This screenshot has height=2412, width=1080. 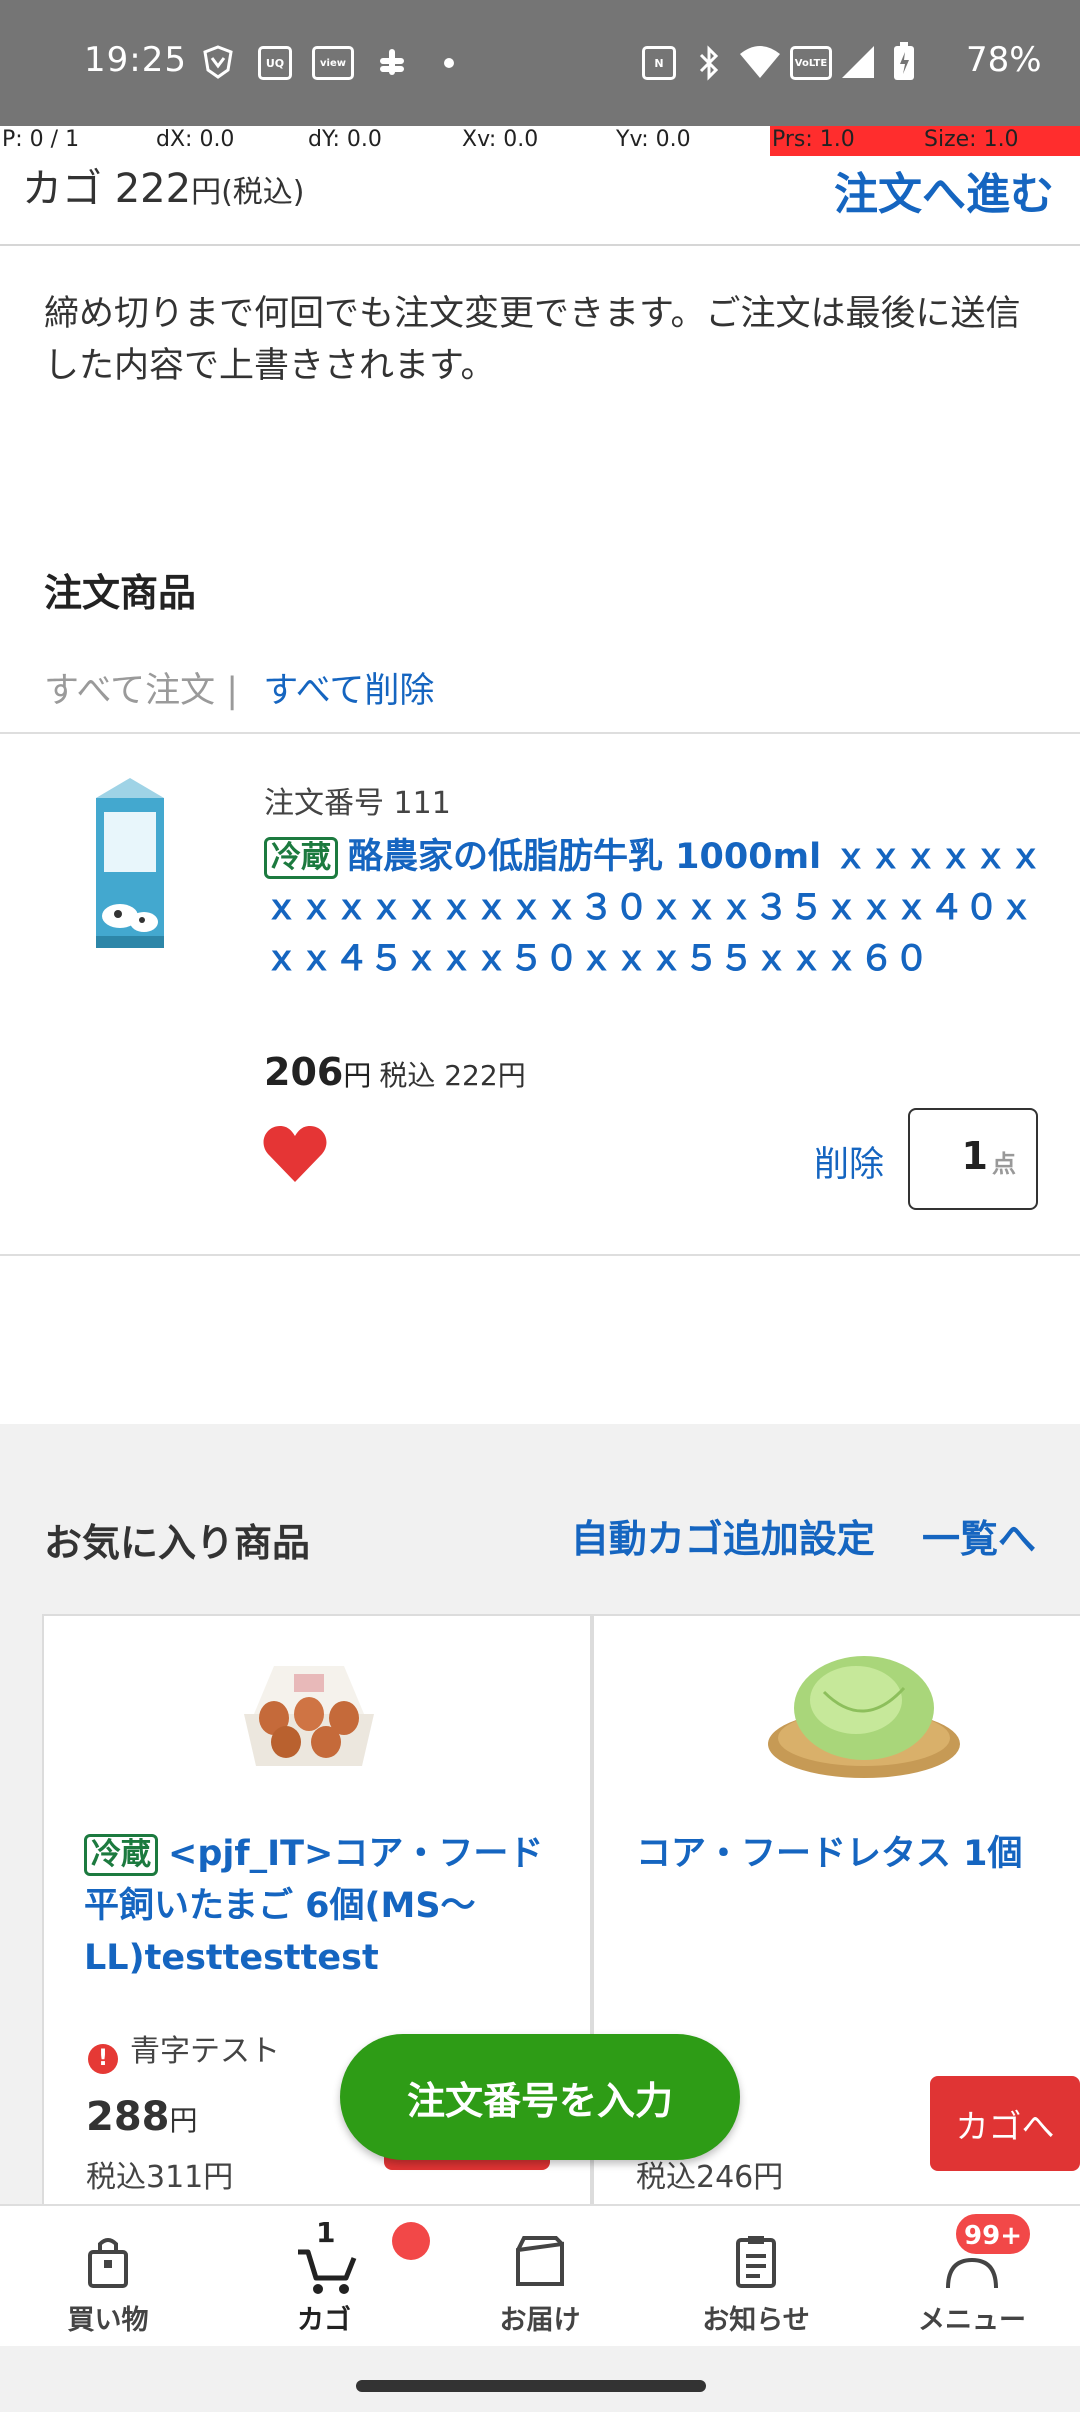 I want to click on favorite-price-unit: 円, so click(x=183, y=2120).